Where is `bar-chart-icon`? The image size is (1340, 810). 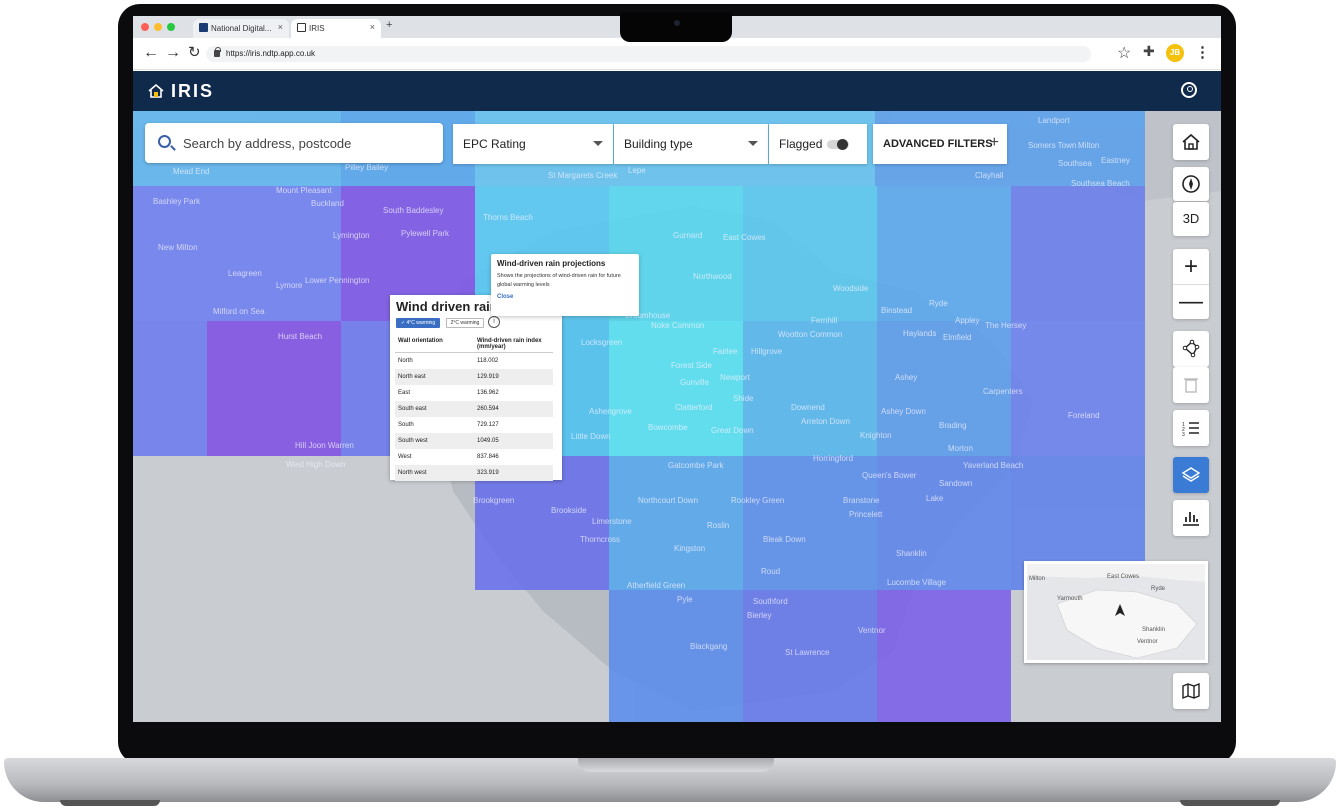
bar-chart-icon is located at coordinates (1191, 519).